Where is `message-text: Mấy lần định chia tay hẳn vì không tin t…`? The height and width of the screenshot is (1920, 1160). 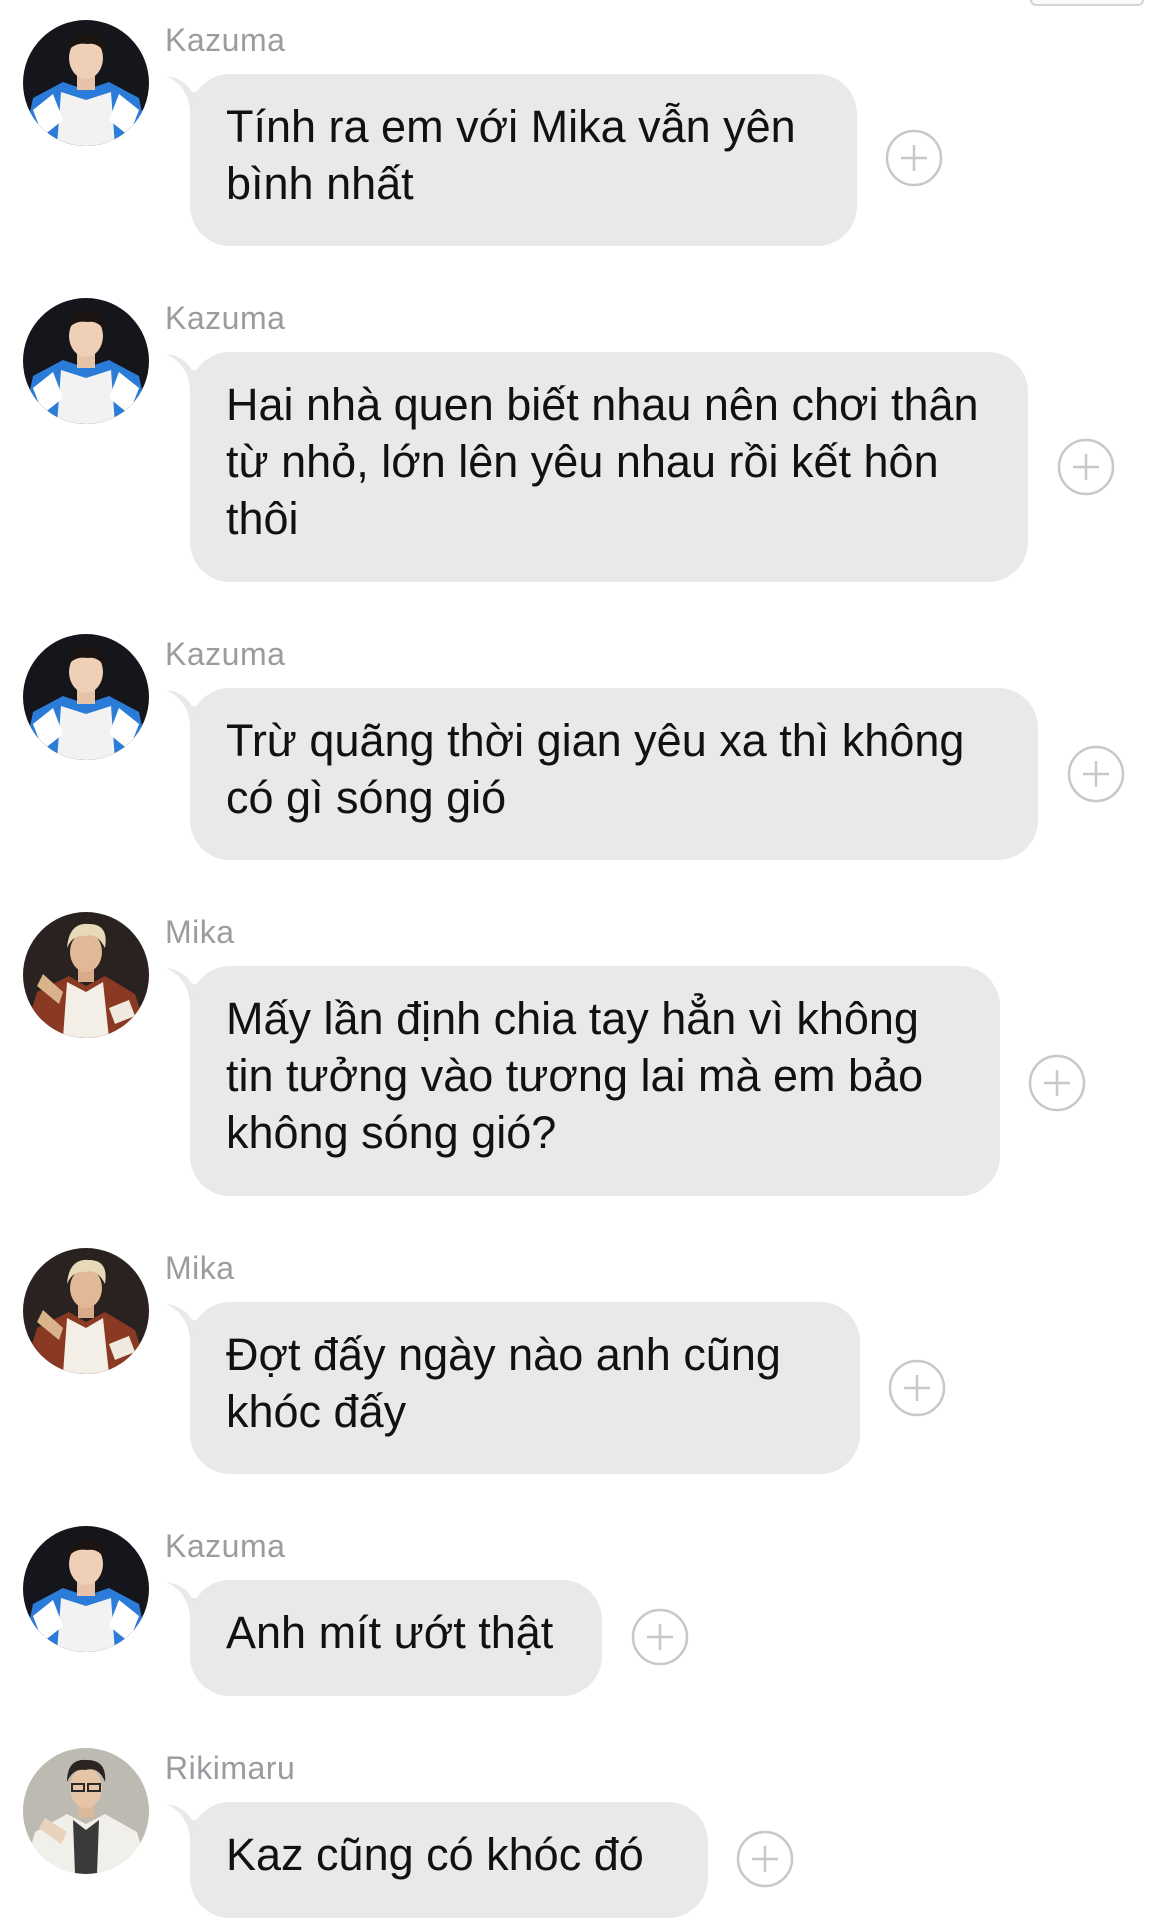
message-text: Mấy lần định chia tay hẳn vì không tin t… is located at coordinates (575, 1075).